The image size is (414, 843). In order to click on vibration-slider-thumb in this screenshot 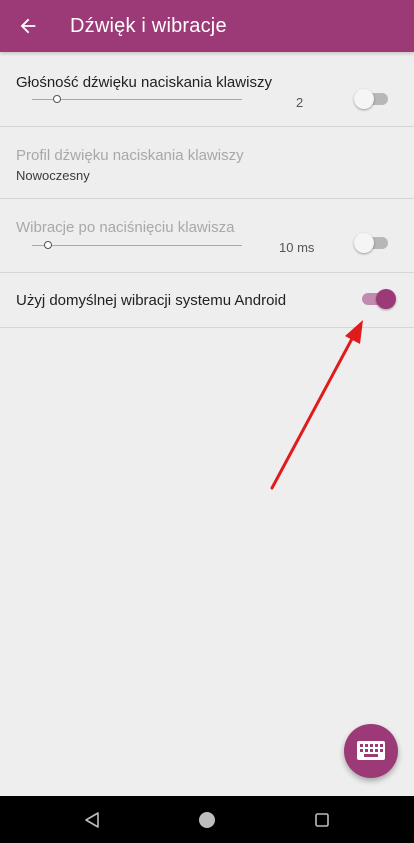, I will do `click(48, 245)`.